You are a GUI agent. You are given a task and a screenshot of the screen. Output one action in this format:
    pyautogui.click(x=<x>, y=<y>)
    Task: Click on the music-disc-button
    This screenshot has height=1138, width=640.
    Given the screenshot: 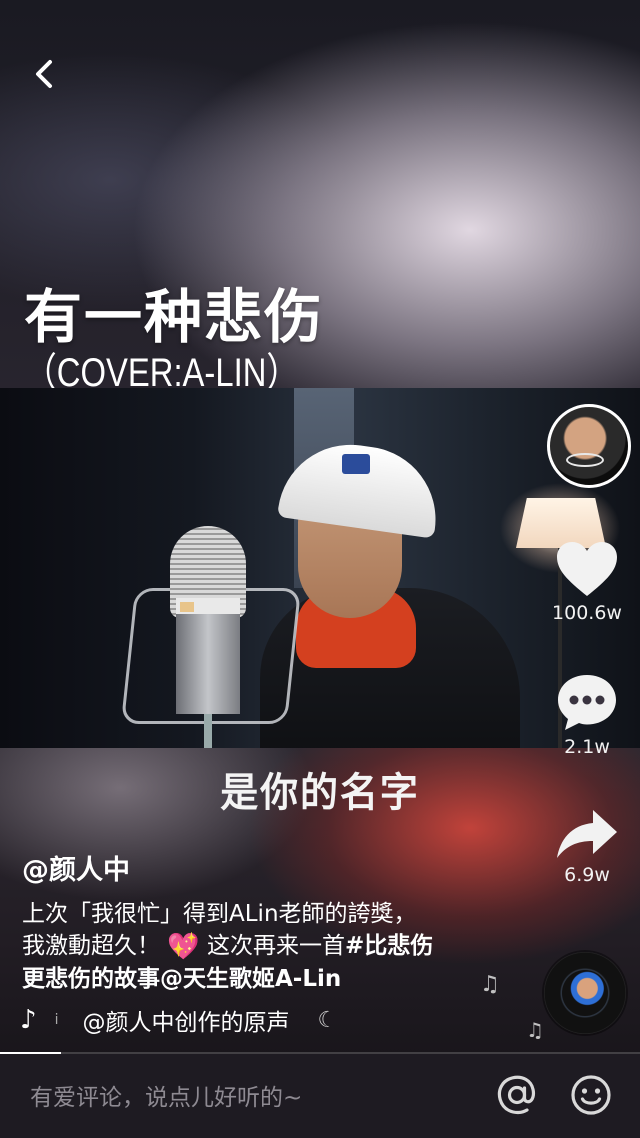 What is the action you would take?
    pyautogui.click(x=585, y=993)
    